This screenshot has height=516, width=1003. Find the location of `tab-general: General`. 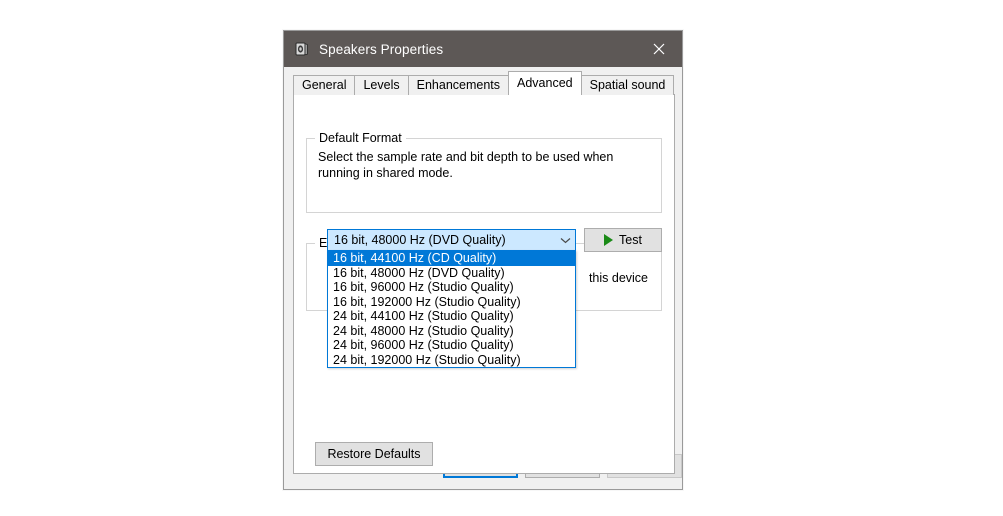

tab-general: General is located at coordinates (324, 85).